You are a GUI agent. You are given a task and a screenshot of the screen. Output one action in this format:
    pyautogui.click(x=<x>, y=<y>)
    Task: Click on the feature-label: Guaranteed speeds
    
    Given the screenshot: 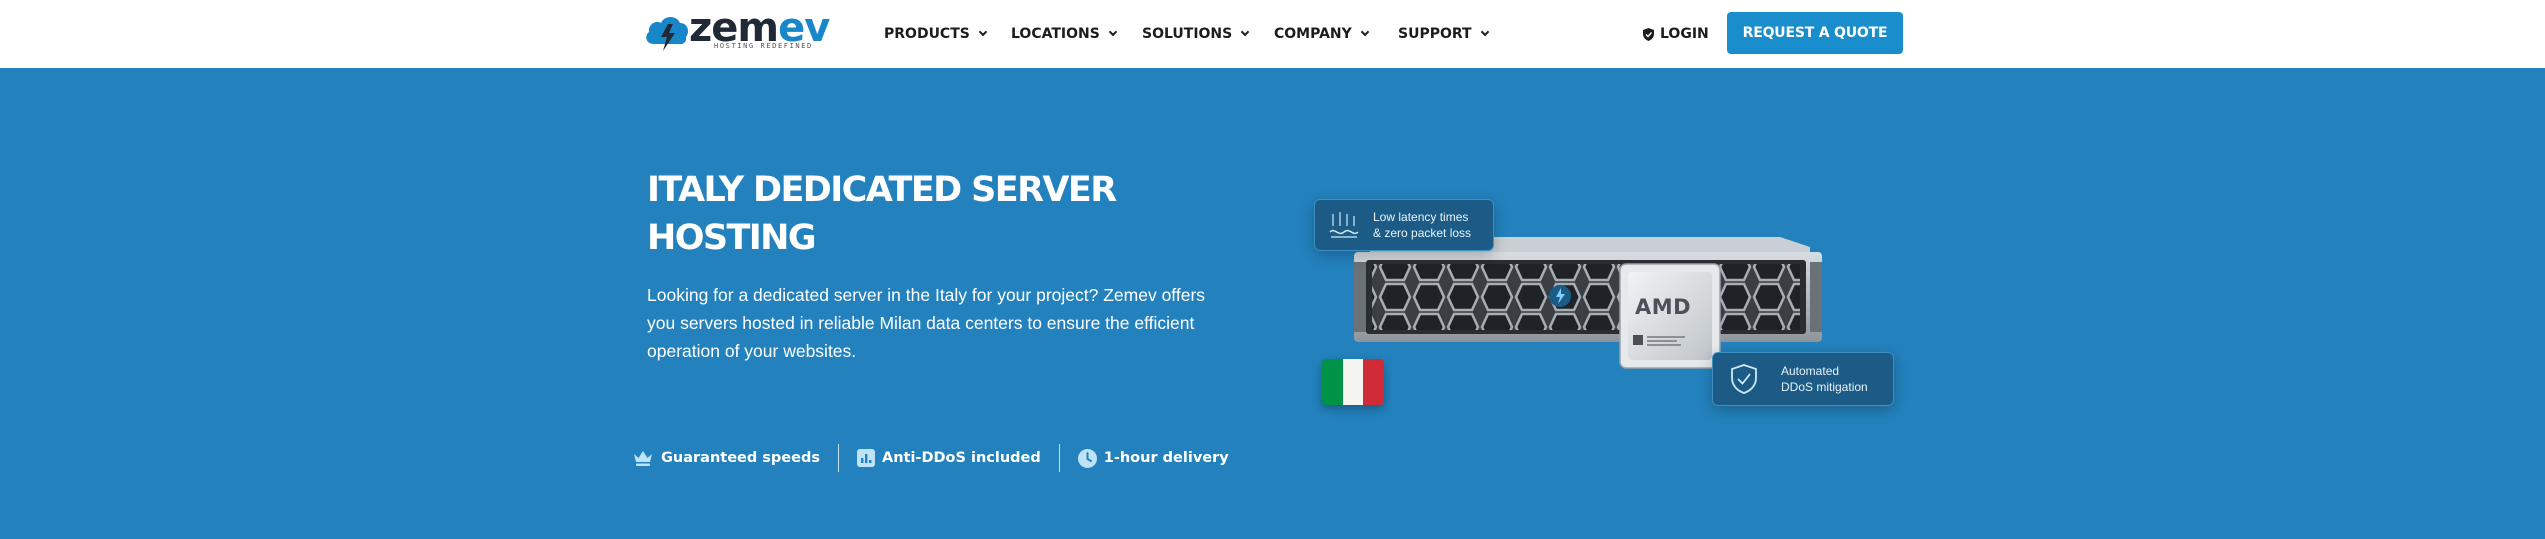 What is the action you would take?
    pyautogui.click(x=740, y=458)
    